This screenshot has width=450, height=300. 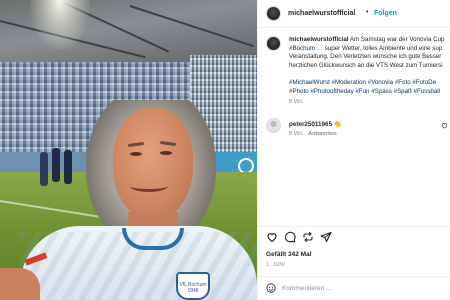 What do you see at coordinates (20, 284) in the screenshot?
I see `person-arm` at bounding box center [20, 284].